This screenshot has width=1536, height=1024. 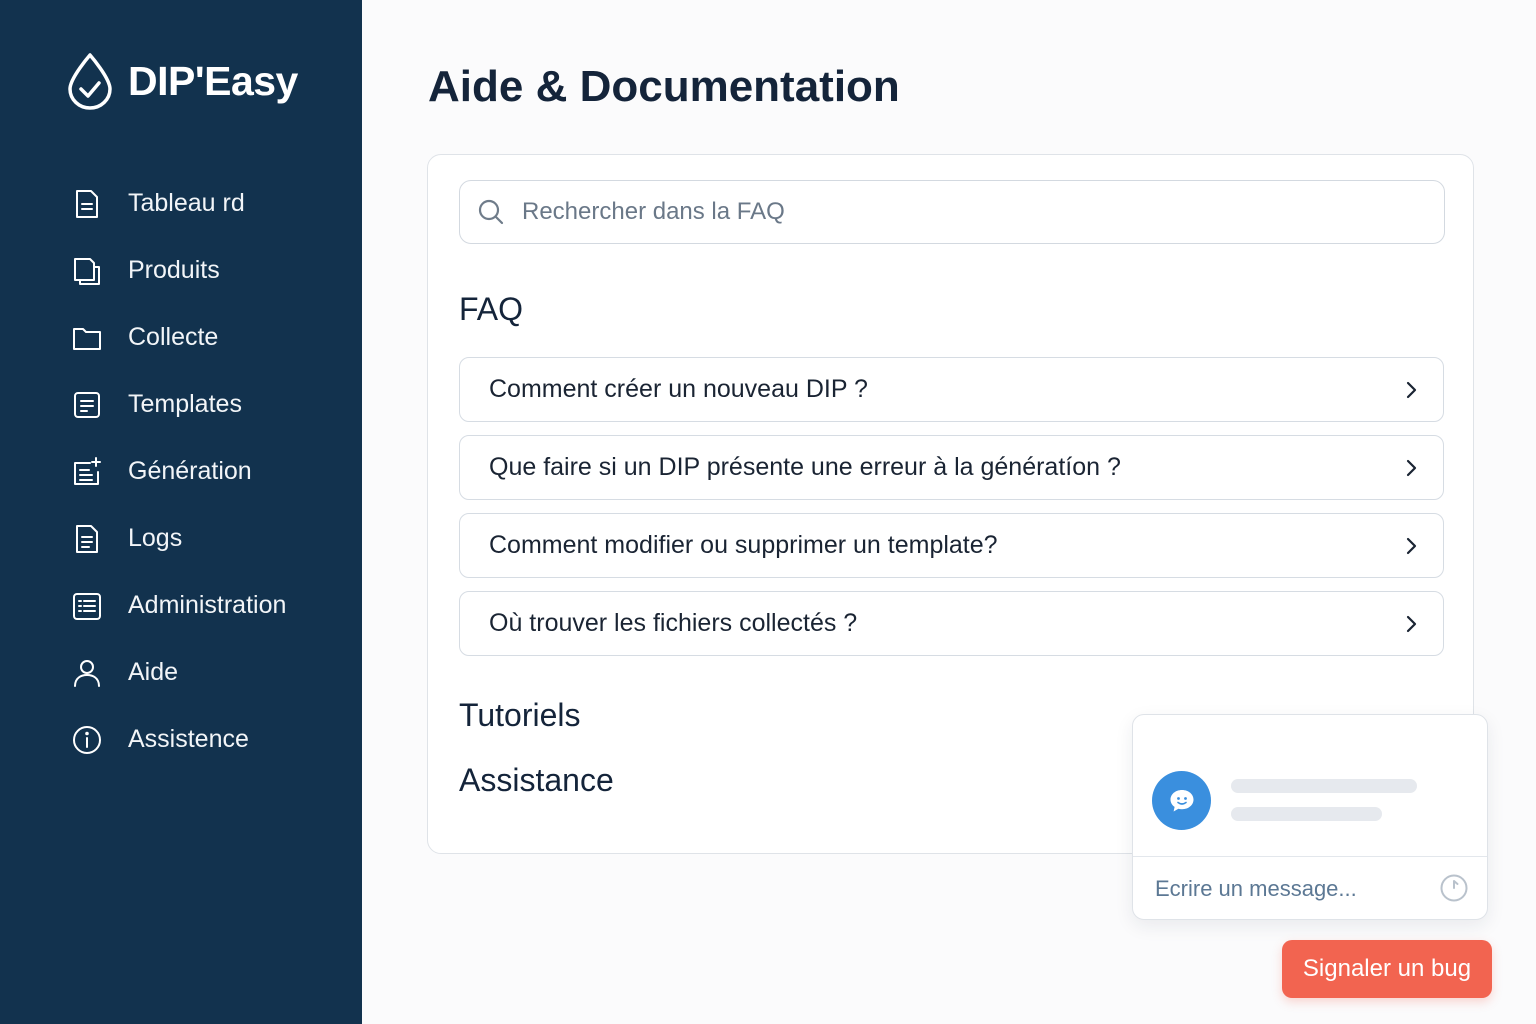 What do you see at coordinates (520, 715) in the screenshot?
I see `tutorials-link: Tutoriels` at bounding box center [520, 715].